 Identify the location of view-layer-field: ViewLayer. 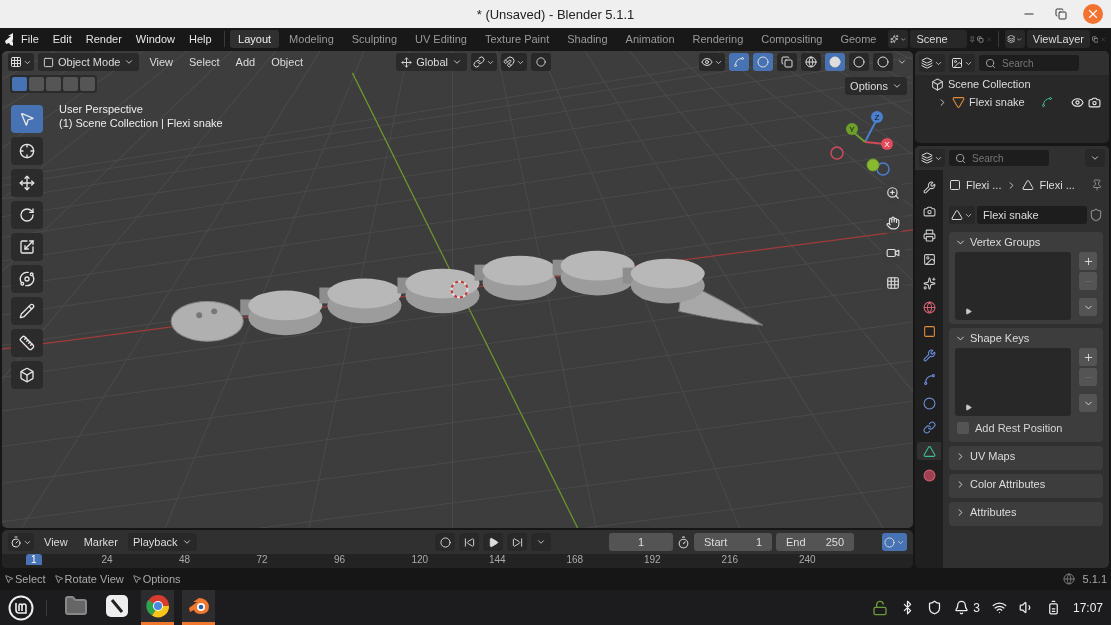
(1058, 39).